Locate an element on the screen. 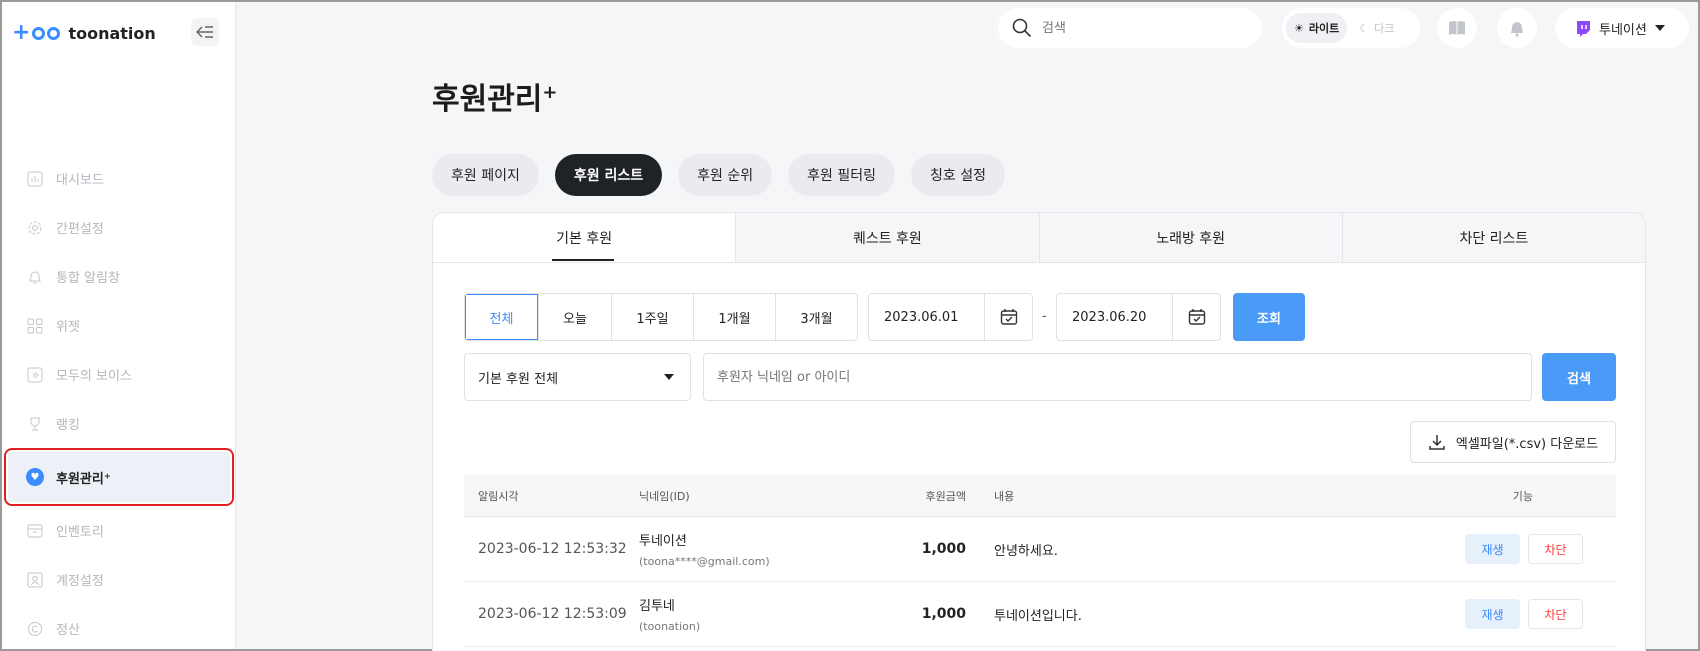 The height and width of the screenshot is (651, 1700). row-nick: 투네이션 (toona****@gmail.com) is located at coordinates (744, 549).